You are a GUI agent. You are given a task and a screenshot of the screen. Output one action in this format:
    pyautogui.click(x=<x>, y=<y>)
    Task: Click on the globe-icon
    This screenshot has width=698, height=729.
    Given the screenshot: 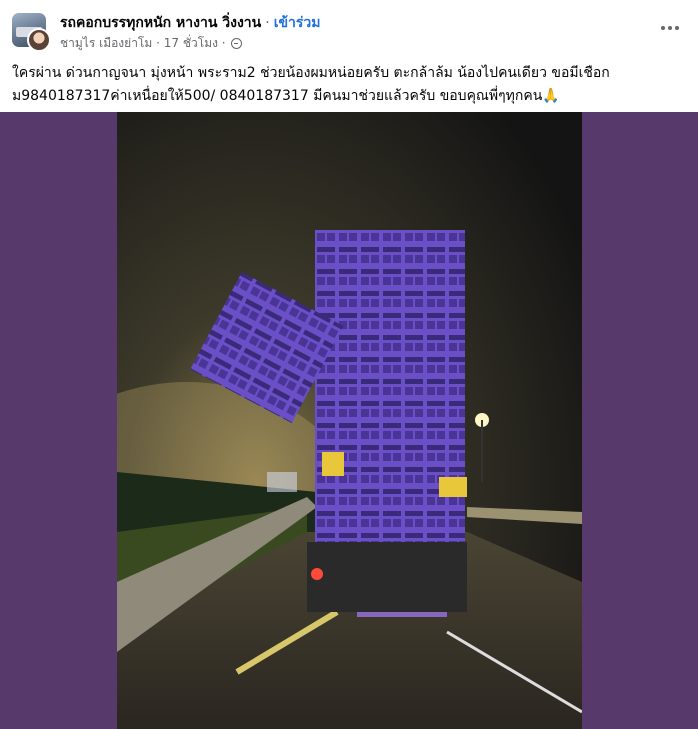 What is the action you would take?
    pyautogui.click(x=237, y=43)
    